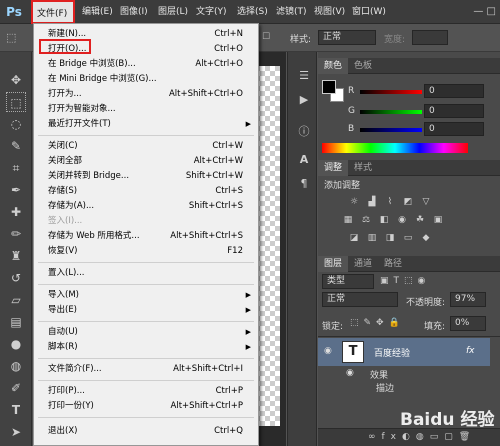 The width and height of the screenshot is (500, 446). What do you see at coordinates (360, 299) in the screenshot?
I see `blend-mode-select: 正常` at bounding box center [360, 299].